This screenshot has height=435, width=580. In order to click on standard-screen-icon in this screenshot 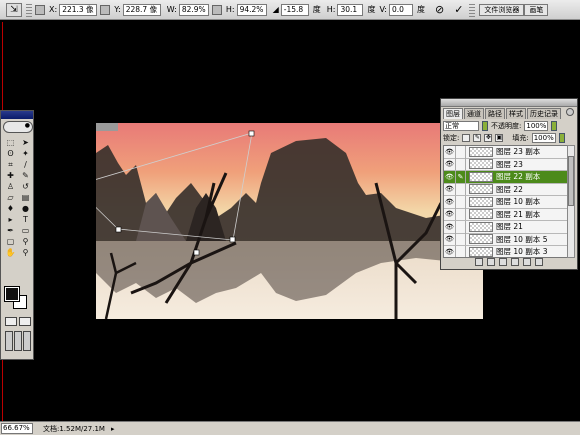, I will do `click(9, 341)`.